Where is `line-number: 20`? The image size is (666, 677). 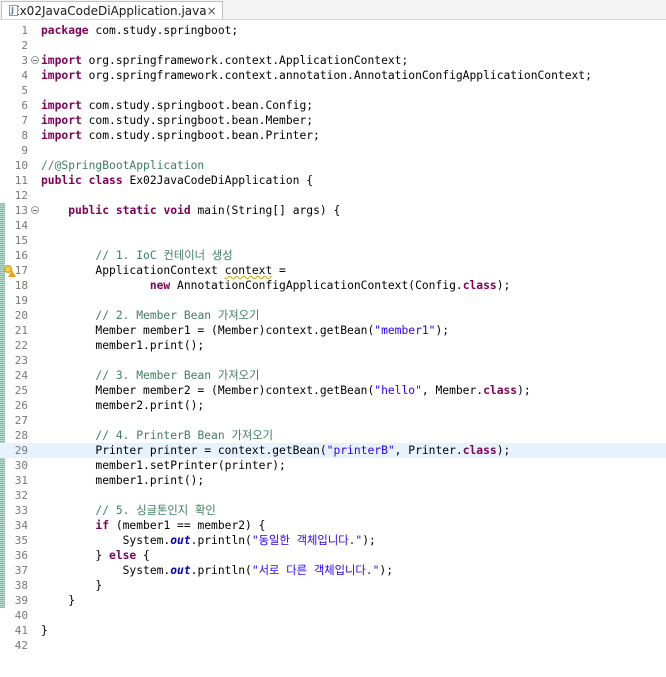
line-number: 20 is located at coordinates (21, 315).